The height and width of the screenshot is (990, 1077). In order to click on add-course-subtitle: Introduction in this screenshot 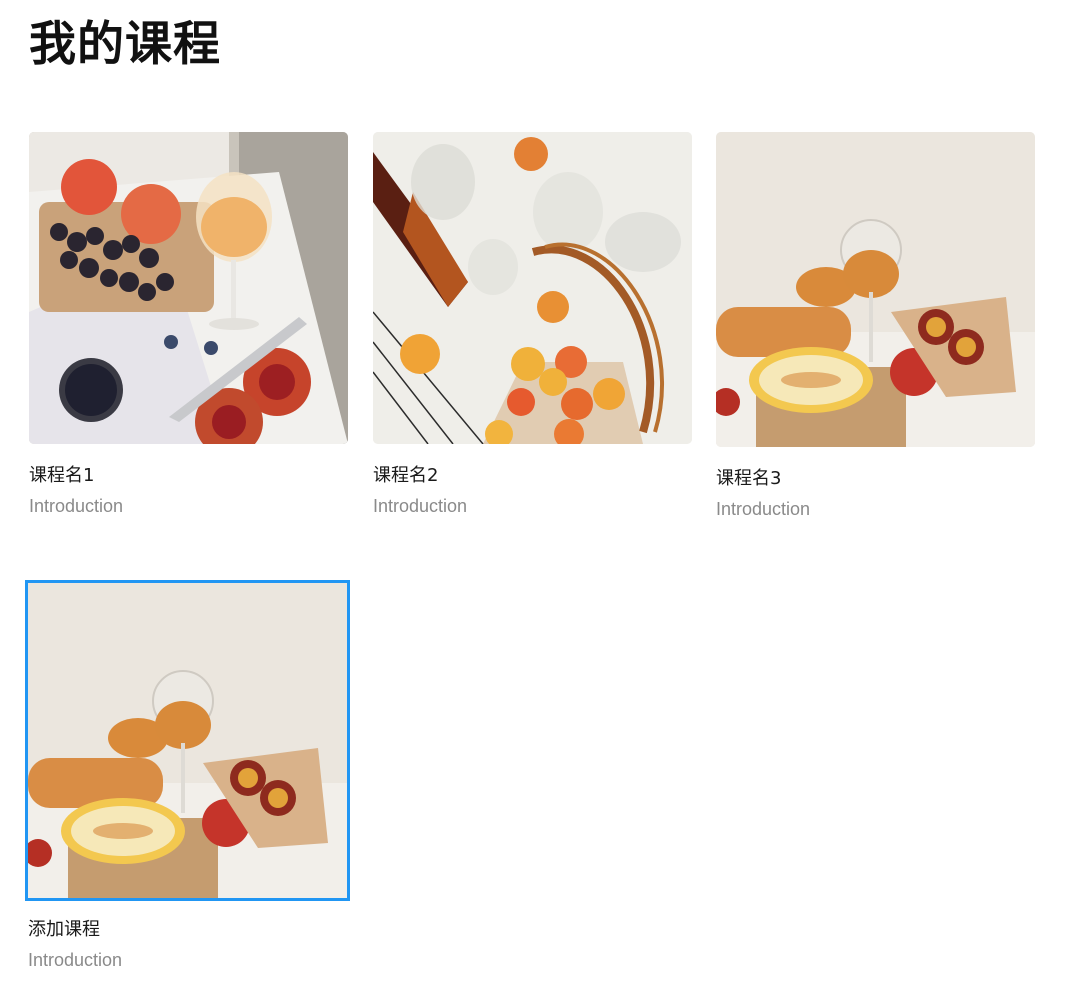, I will do `click(75, 960)`.